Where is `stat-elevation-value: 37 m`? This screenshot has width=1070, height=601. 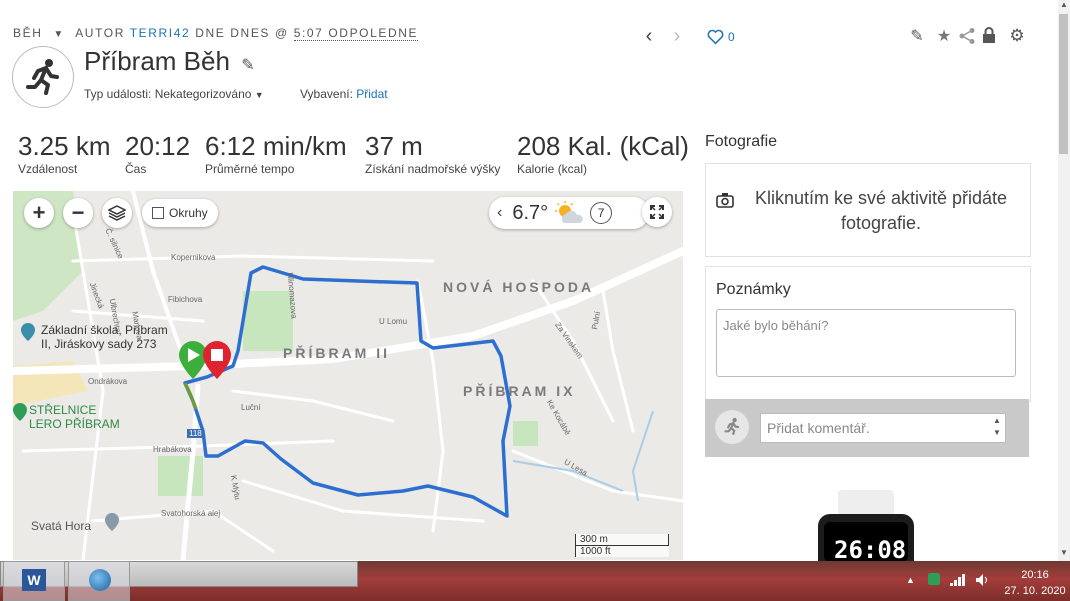
stat-elevation-value: 37 m is located at coordinates (394, 146).